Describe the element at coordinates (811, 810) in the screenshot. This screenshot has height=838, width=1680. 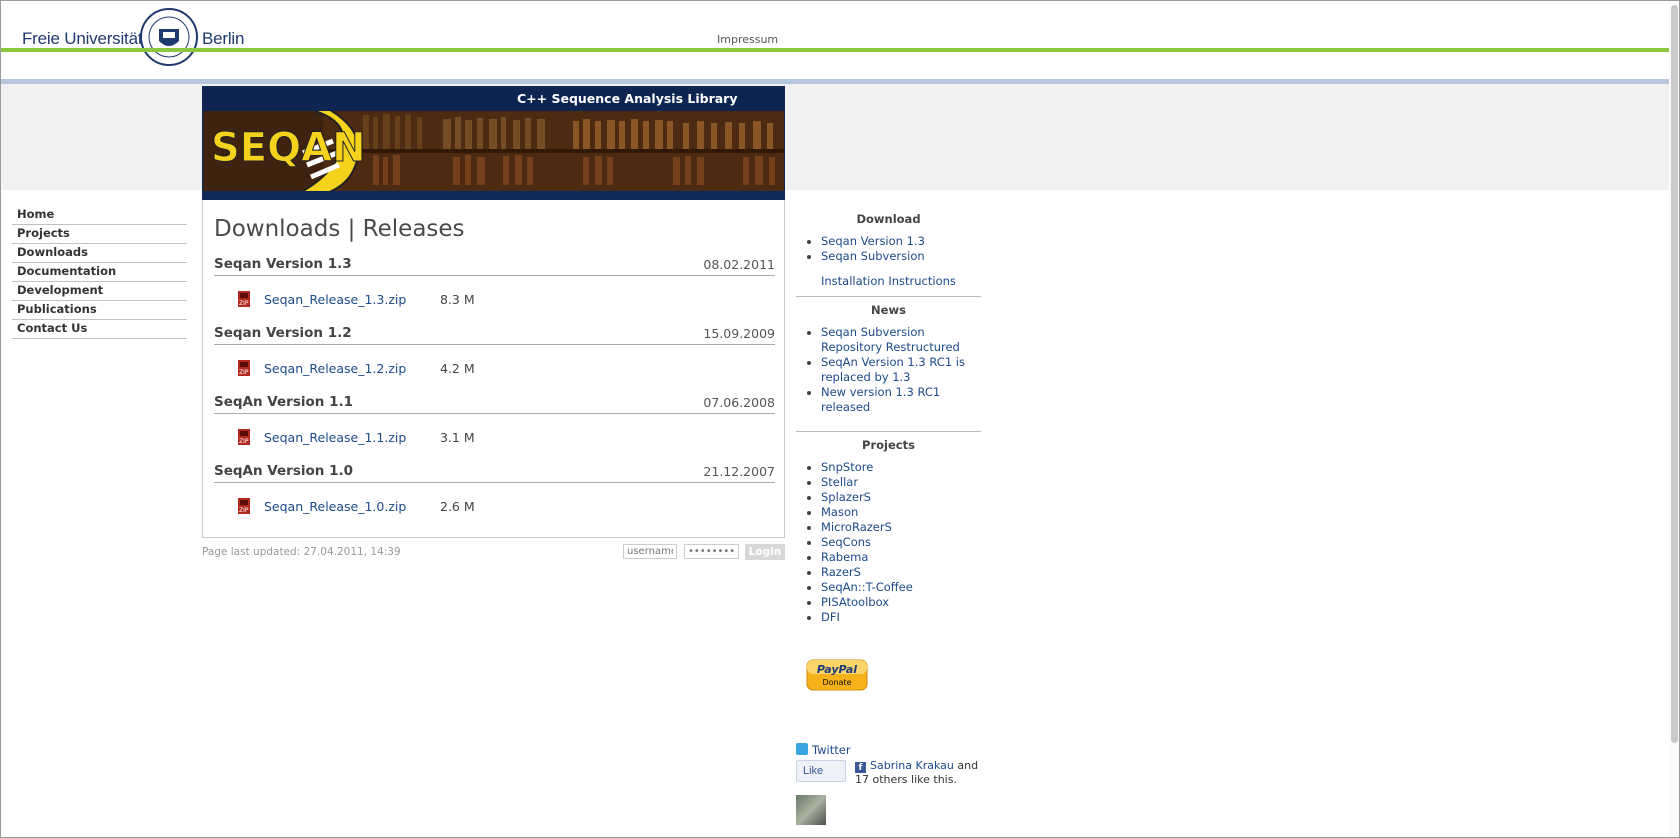
I see `avatar` at that location.